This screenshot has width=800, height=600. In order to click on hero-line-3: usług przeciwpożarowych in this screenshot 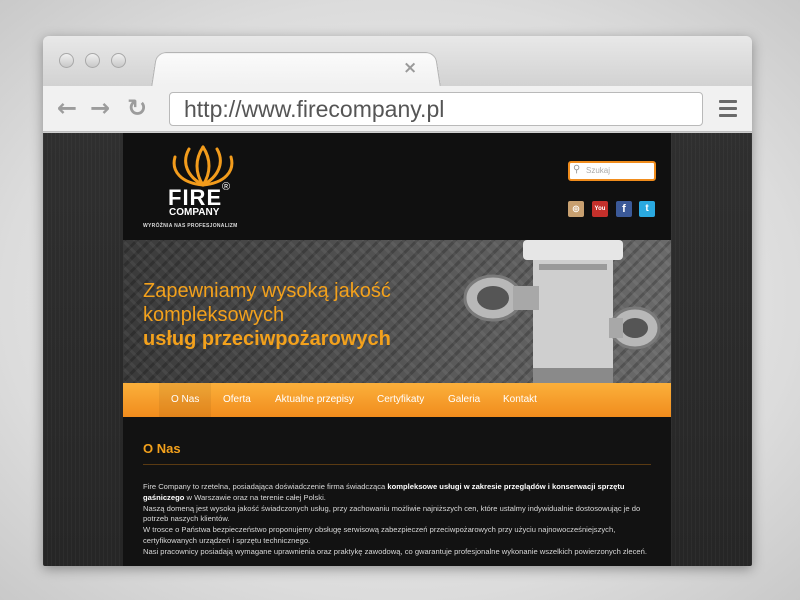, I will do `click(267, 339)`.